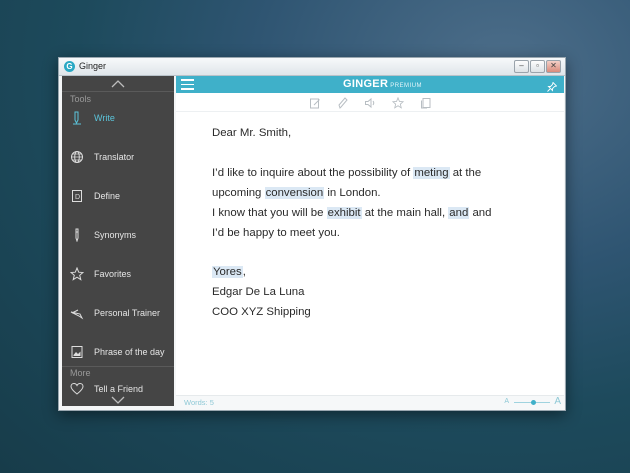 The width and height of the screenshot is (630, 473). I want to click on word-count: Words: 5, so click(199, 402).